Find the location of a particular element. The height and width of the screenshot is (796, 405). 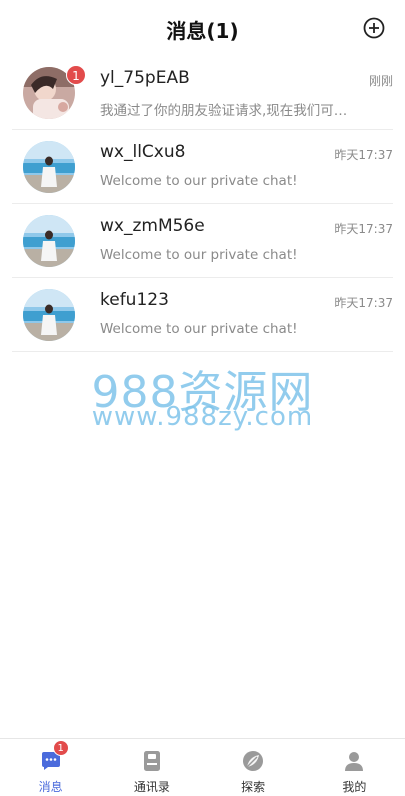

tab-label: 通讯录 is located at coordinates (151, 787).